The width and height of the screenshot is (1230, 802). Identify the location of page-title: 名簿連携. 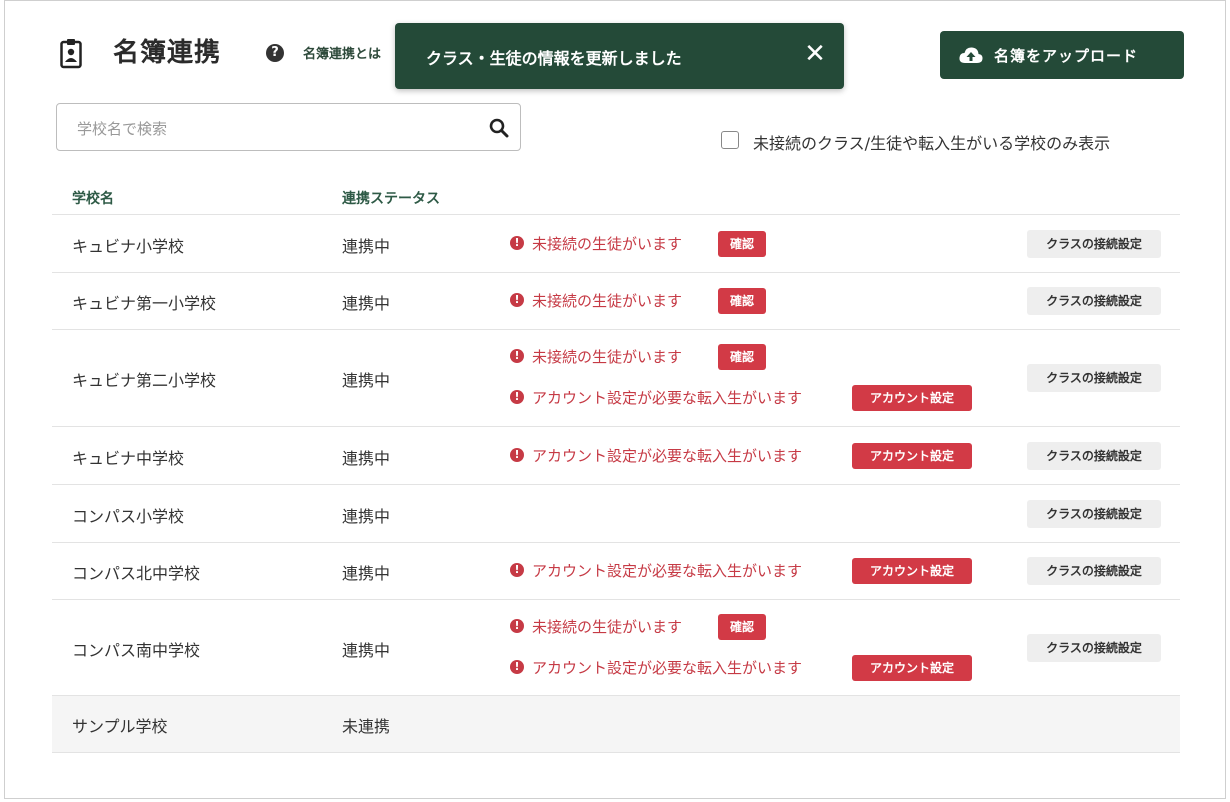
(167, 53).